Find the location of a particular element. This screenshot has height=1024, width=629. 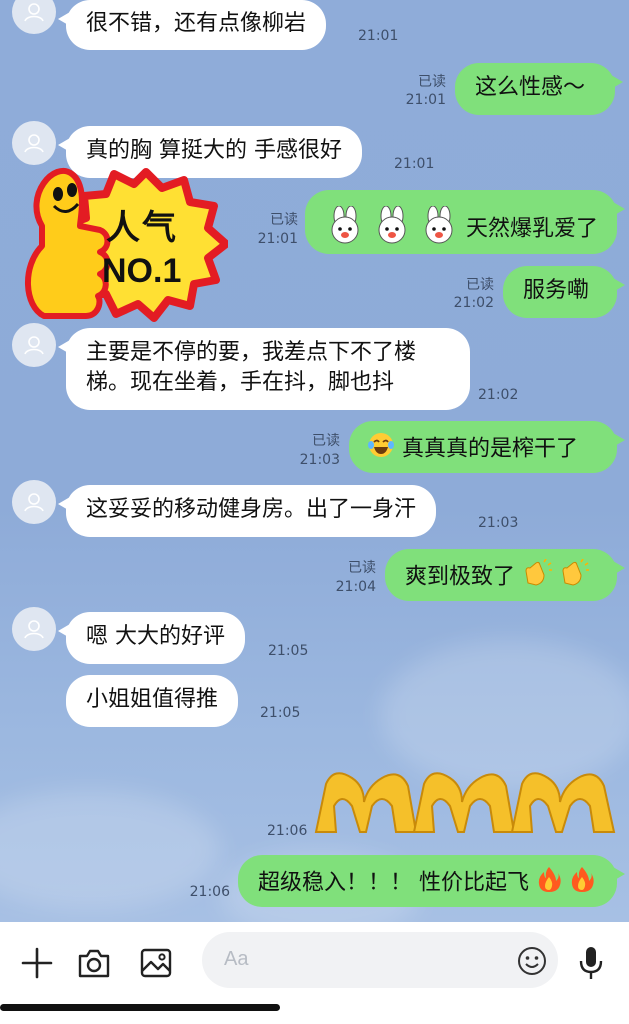

camera-button is located at coordinates (94, 963).